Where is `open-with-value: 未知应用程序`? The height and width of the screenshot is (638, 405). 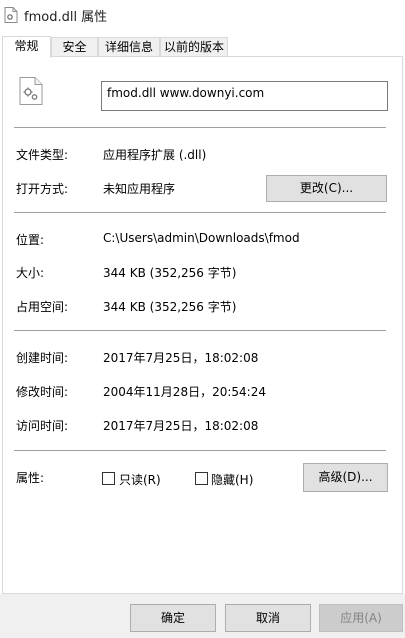 open-with-value: 未知应用程序 is located at coordinates (139, 189).